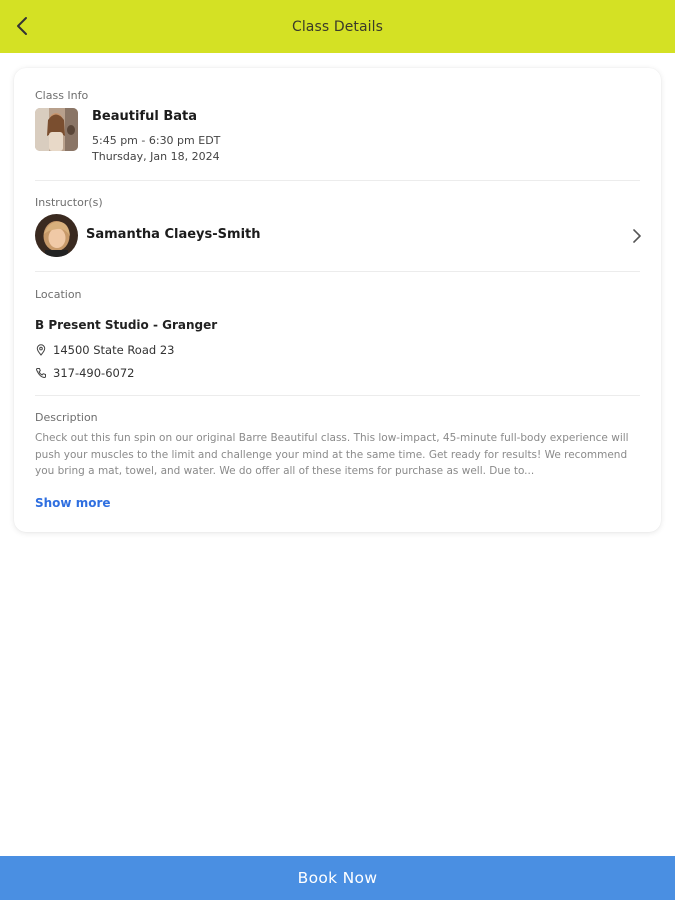 The image size is (675, 900). What do you see at coordinates (58, 294) in the screenshot?
I see `location-label: Location` at bounding box center [58, 294].